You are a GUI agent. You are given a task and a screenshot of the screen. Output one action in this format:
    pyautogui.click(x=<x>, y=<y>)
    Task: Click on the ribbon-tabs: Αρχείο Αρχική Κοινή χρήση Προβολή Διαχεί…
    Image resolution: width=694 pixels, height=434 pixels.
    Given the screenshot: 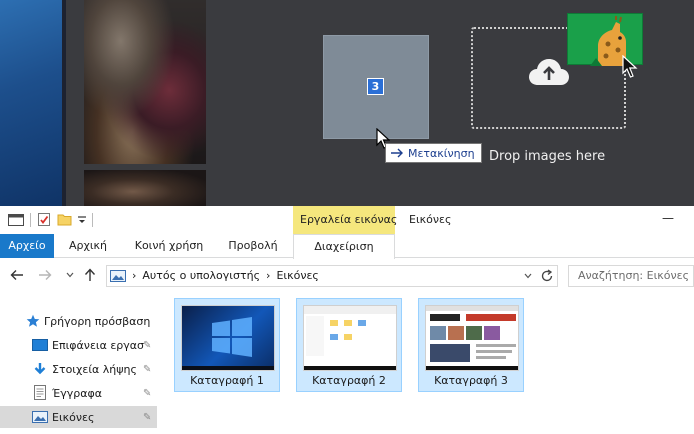 What is the action you would take?
    pyautogui.click(x=347, y=246)
    